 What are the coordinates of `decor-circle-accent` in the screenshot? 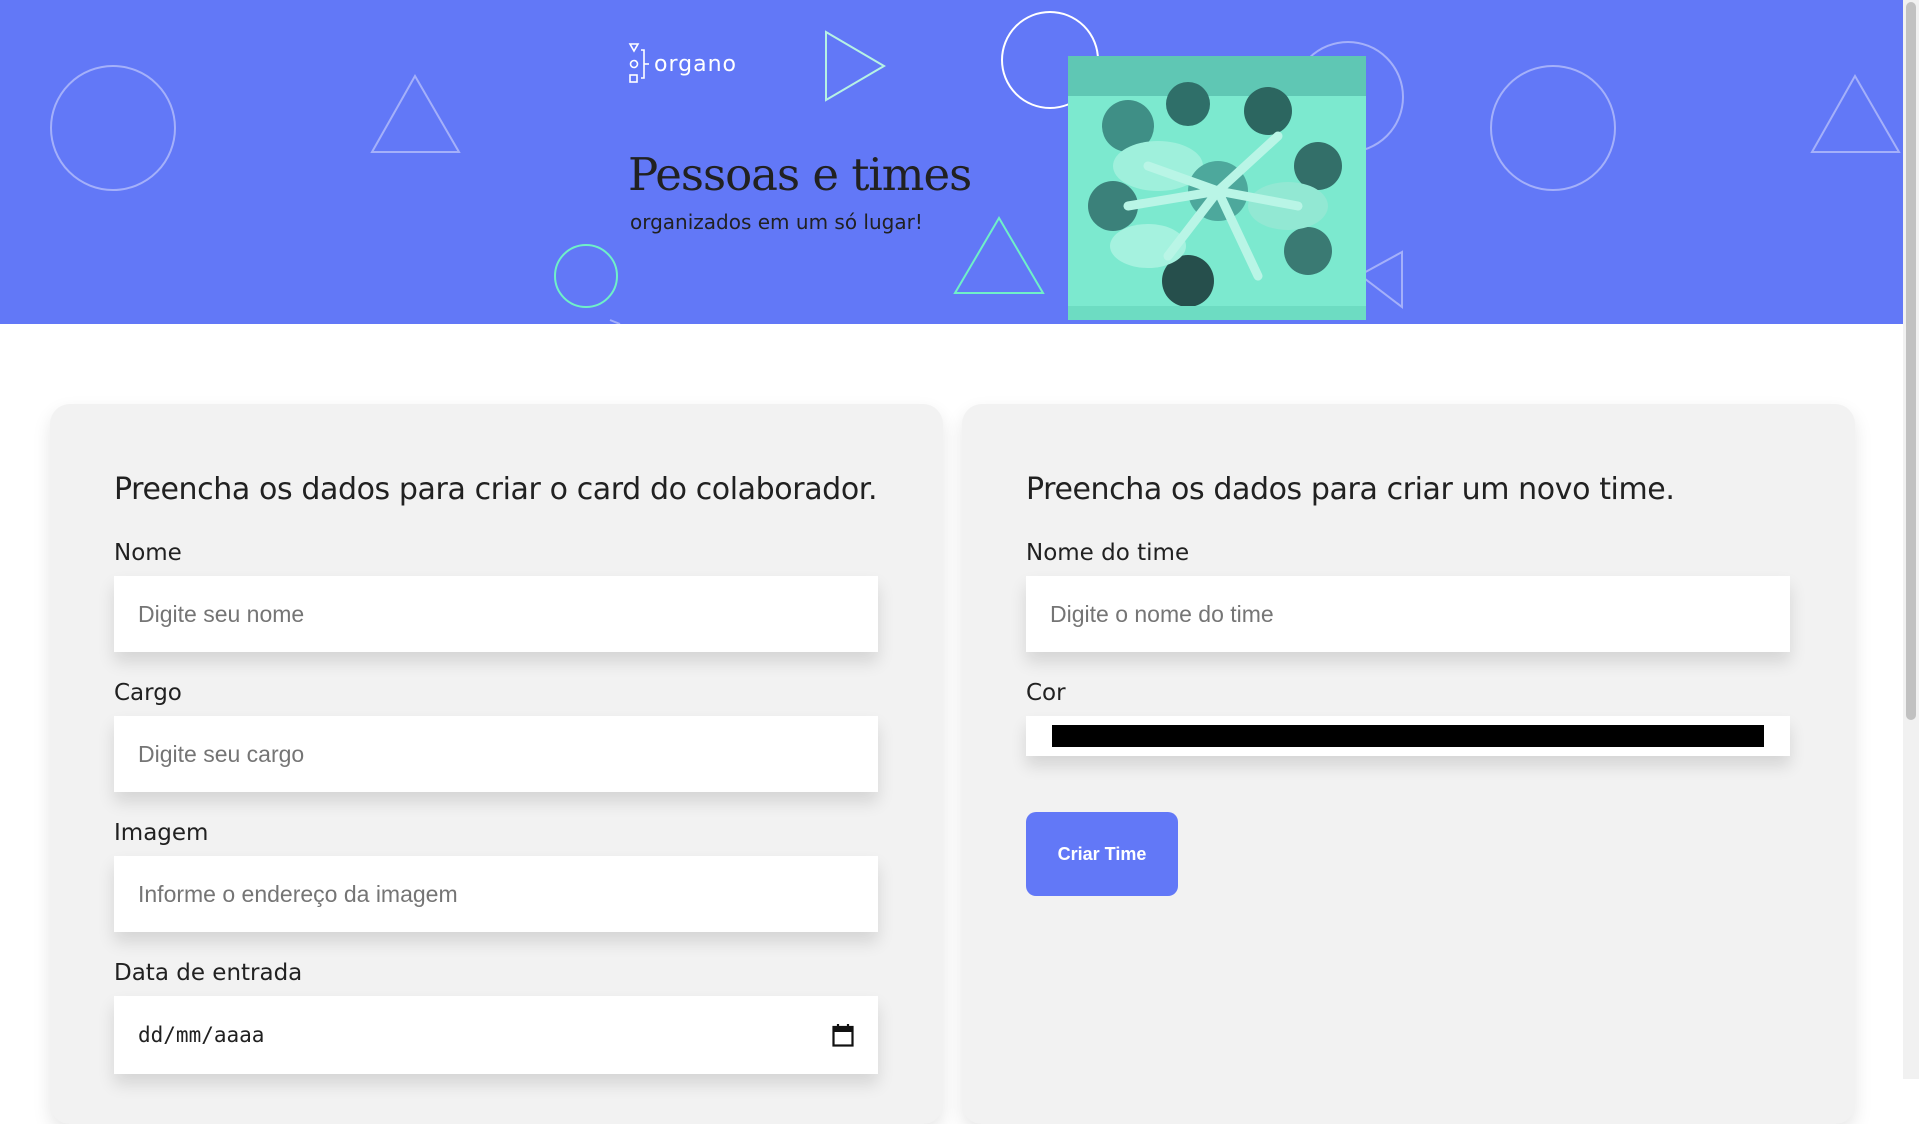 It's located at (586, 276).